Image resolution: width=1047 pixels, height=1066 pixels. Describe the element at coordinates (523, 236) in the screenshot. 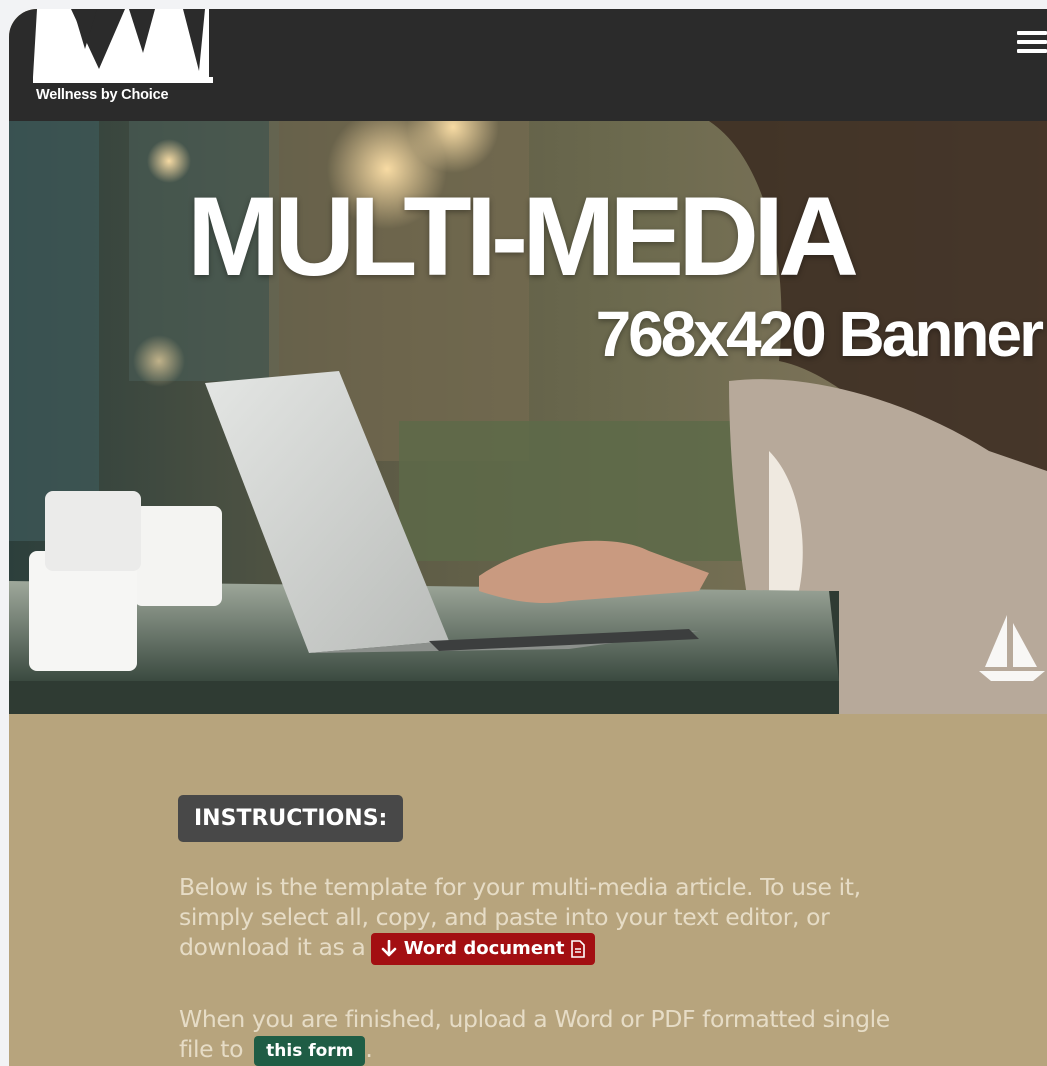

I see `banner-title: MULTI-MEDIA` at that location.